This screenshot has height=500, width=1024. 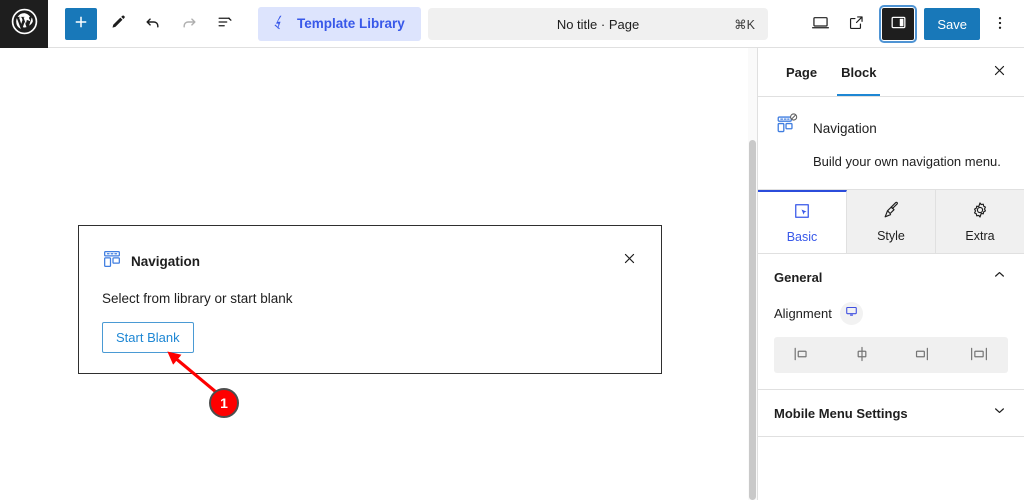 I want to click on redo-button, so click(x=189, y=24).